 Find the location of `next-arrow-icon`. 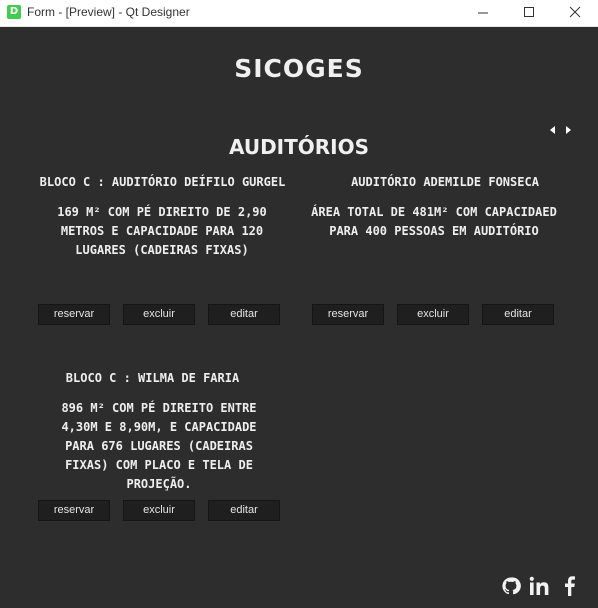

next-arrow-icon is located at coordinates (568, 130).